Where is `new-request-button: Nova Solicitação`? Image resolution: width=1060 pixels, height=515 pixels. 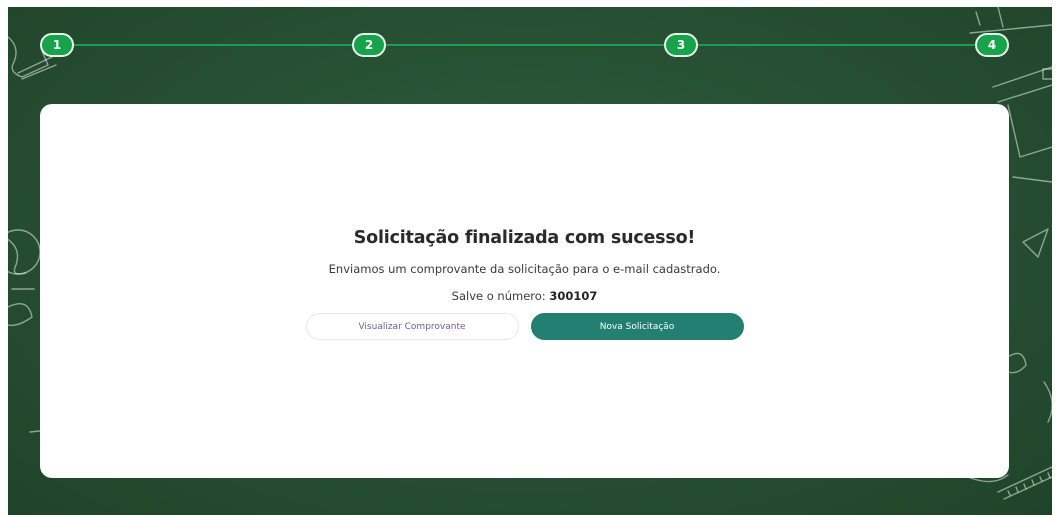 new-request-button: Nova Solicitação is located at coordinates (637, 326).